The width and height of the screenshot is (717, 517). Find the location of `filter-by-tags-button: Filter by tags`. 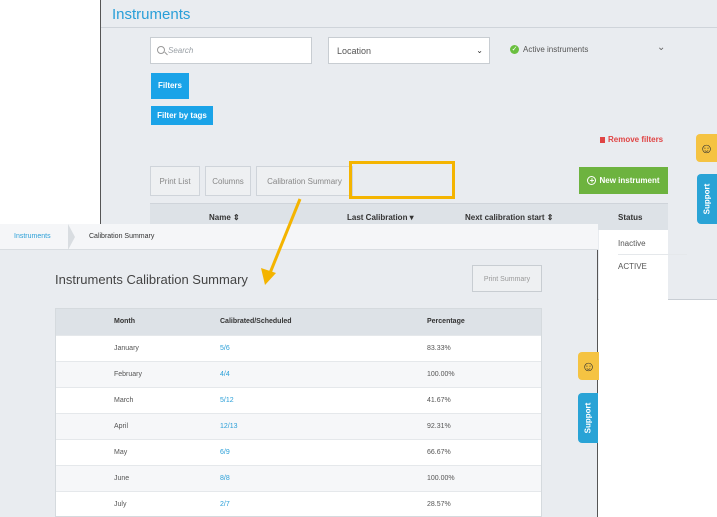

filter-by-tags-button: Filter by tags is located at coordinates (182, 115).